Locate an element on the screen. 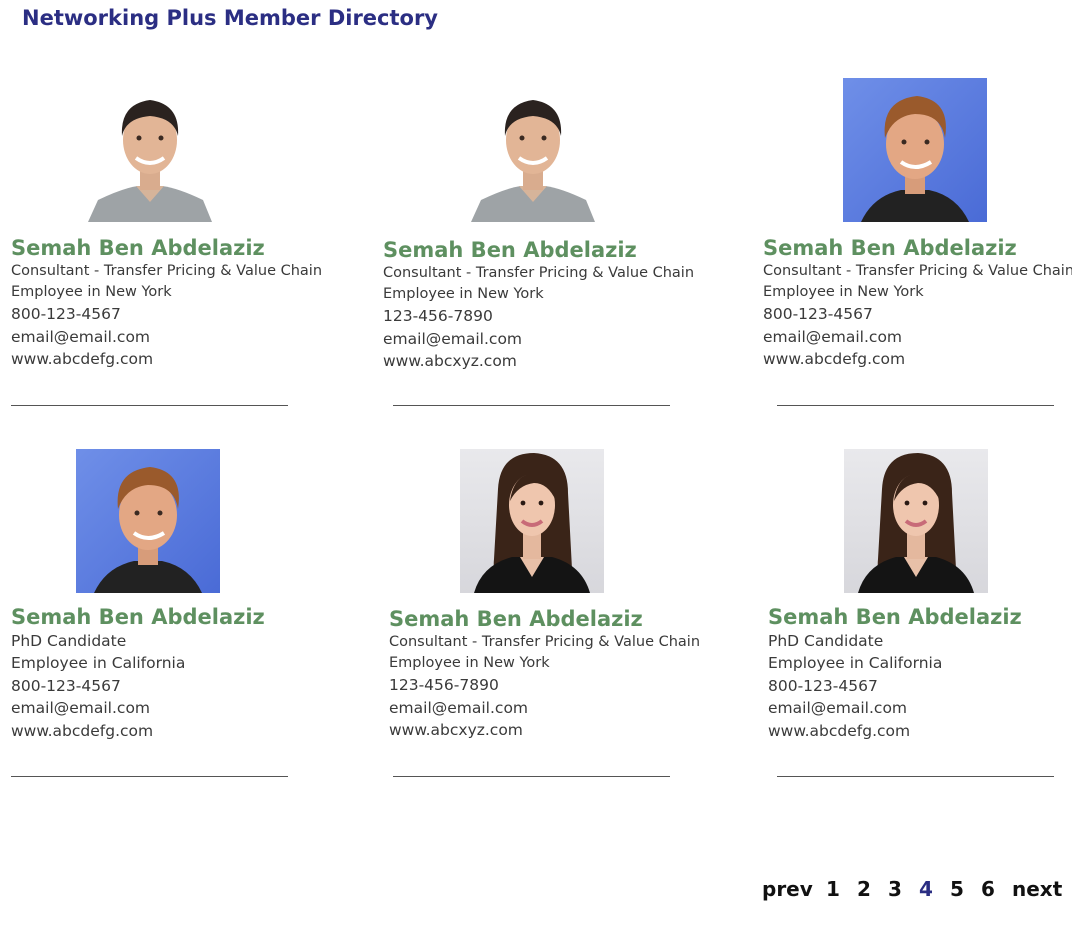 The height and width of the screenshot is (926, 1072). next-page-link: next is located at coordinates (1037, 889).